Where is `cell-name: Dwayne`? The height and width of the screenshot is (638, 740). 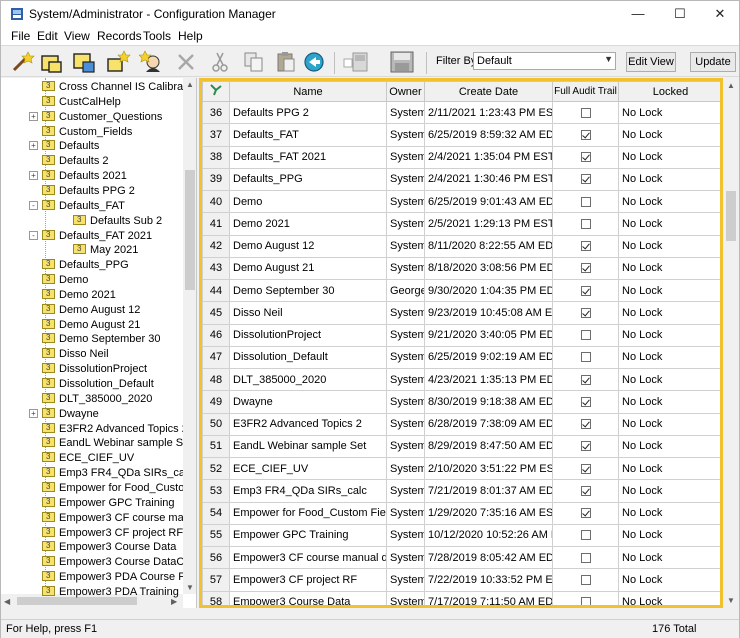
cell-name: Dwayne is located at coordinates (308, 402).